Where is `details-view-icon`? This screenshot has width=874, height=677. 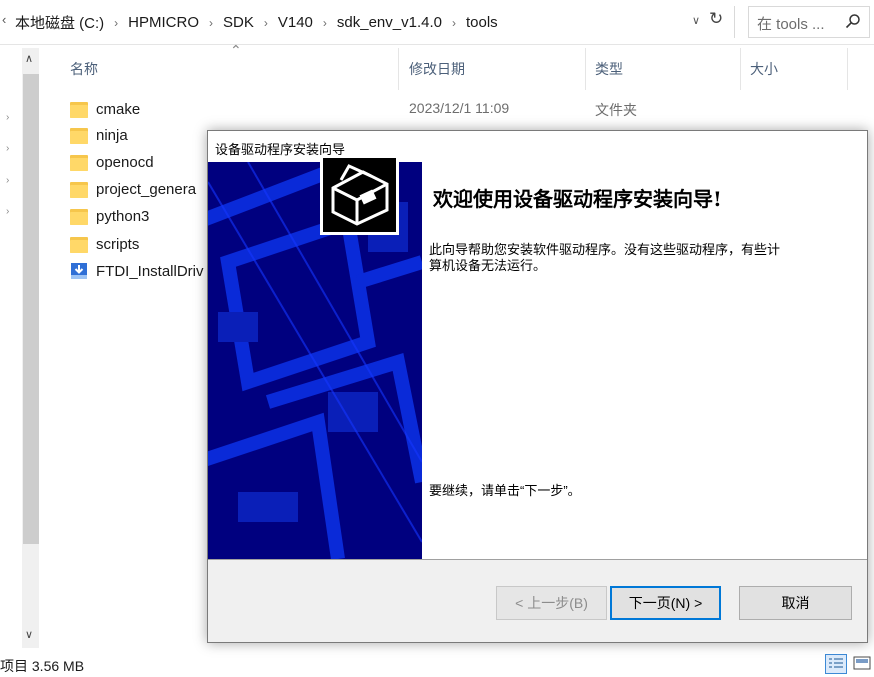
details-view-icon is located at coordinates (836, 664).